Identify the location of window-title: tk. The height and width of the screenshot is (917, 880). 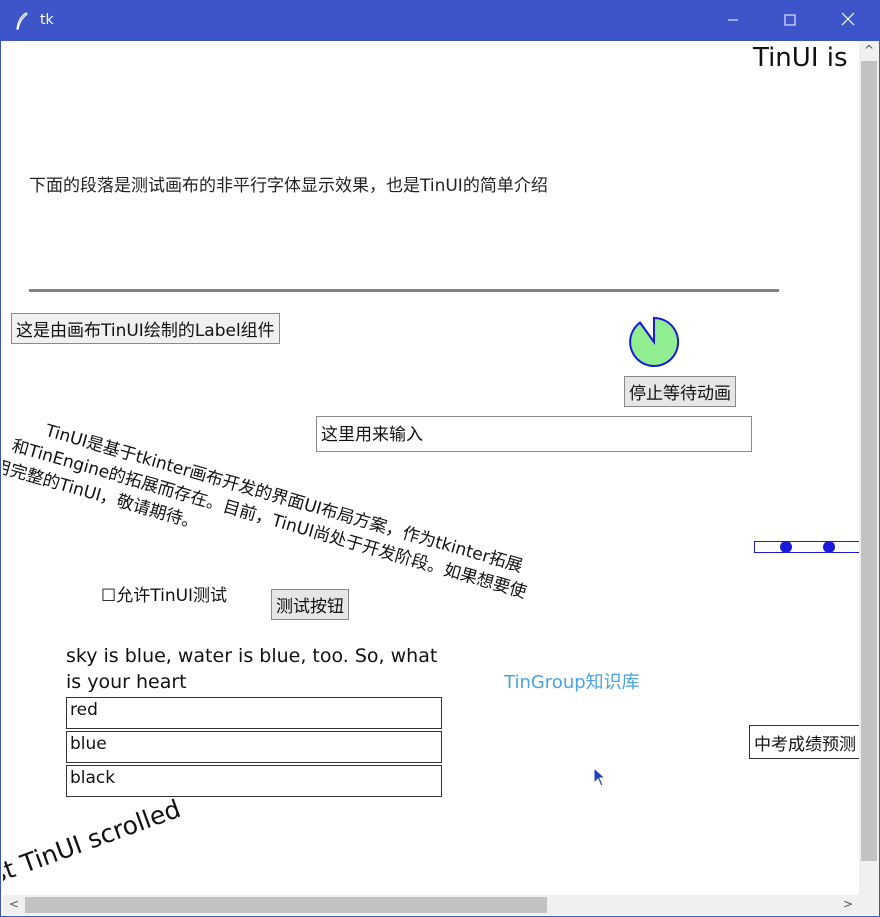
(47, 20).